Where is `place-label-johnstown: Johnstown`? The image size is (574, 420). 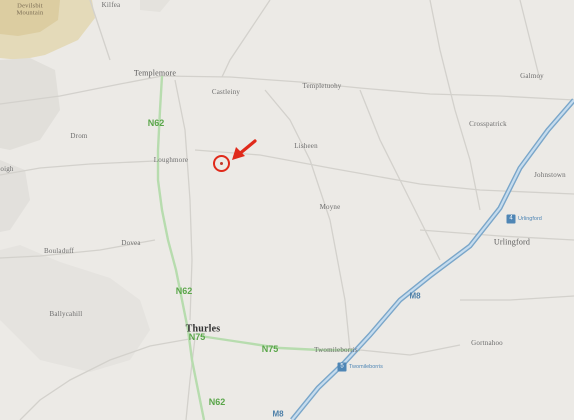 place-label-johnstown: Johnstown is located at coordinates (550, 175).